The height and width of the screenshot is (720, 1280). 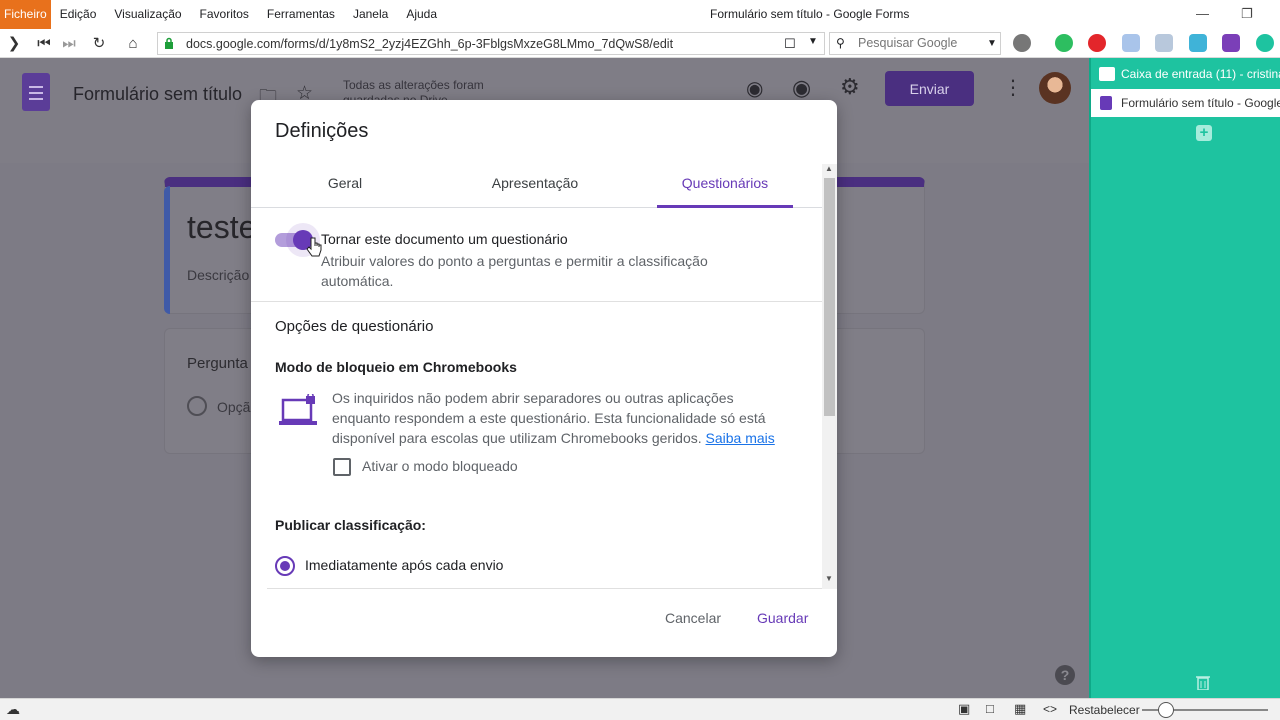 What do you see at coordinates (790, 44) in the screenshot?
I see `bookmark-icon: ☐` at bounding box center [790, 44].